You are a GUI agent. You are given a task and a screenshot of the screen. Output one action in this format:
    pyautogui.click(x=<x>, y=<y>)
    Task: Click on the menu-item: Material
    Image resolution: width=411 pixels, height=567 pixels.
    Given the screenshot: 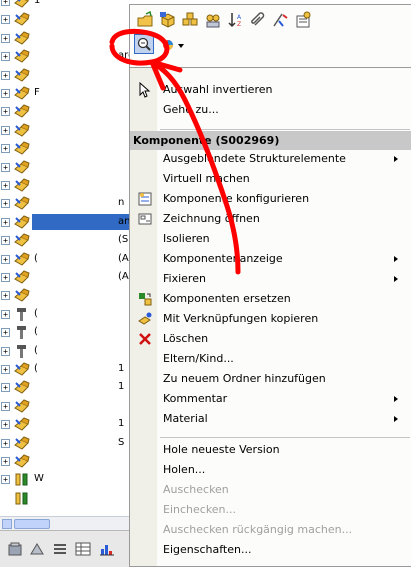 What is the action you would take?
    pyautogui.click(x=185, y=419)
    